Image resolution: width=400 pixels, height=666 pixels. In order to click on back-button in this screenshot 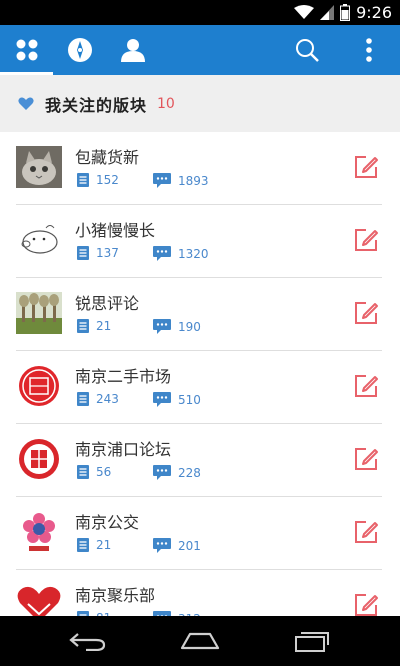, I will do `click(88, 641)`.